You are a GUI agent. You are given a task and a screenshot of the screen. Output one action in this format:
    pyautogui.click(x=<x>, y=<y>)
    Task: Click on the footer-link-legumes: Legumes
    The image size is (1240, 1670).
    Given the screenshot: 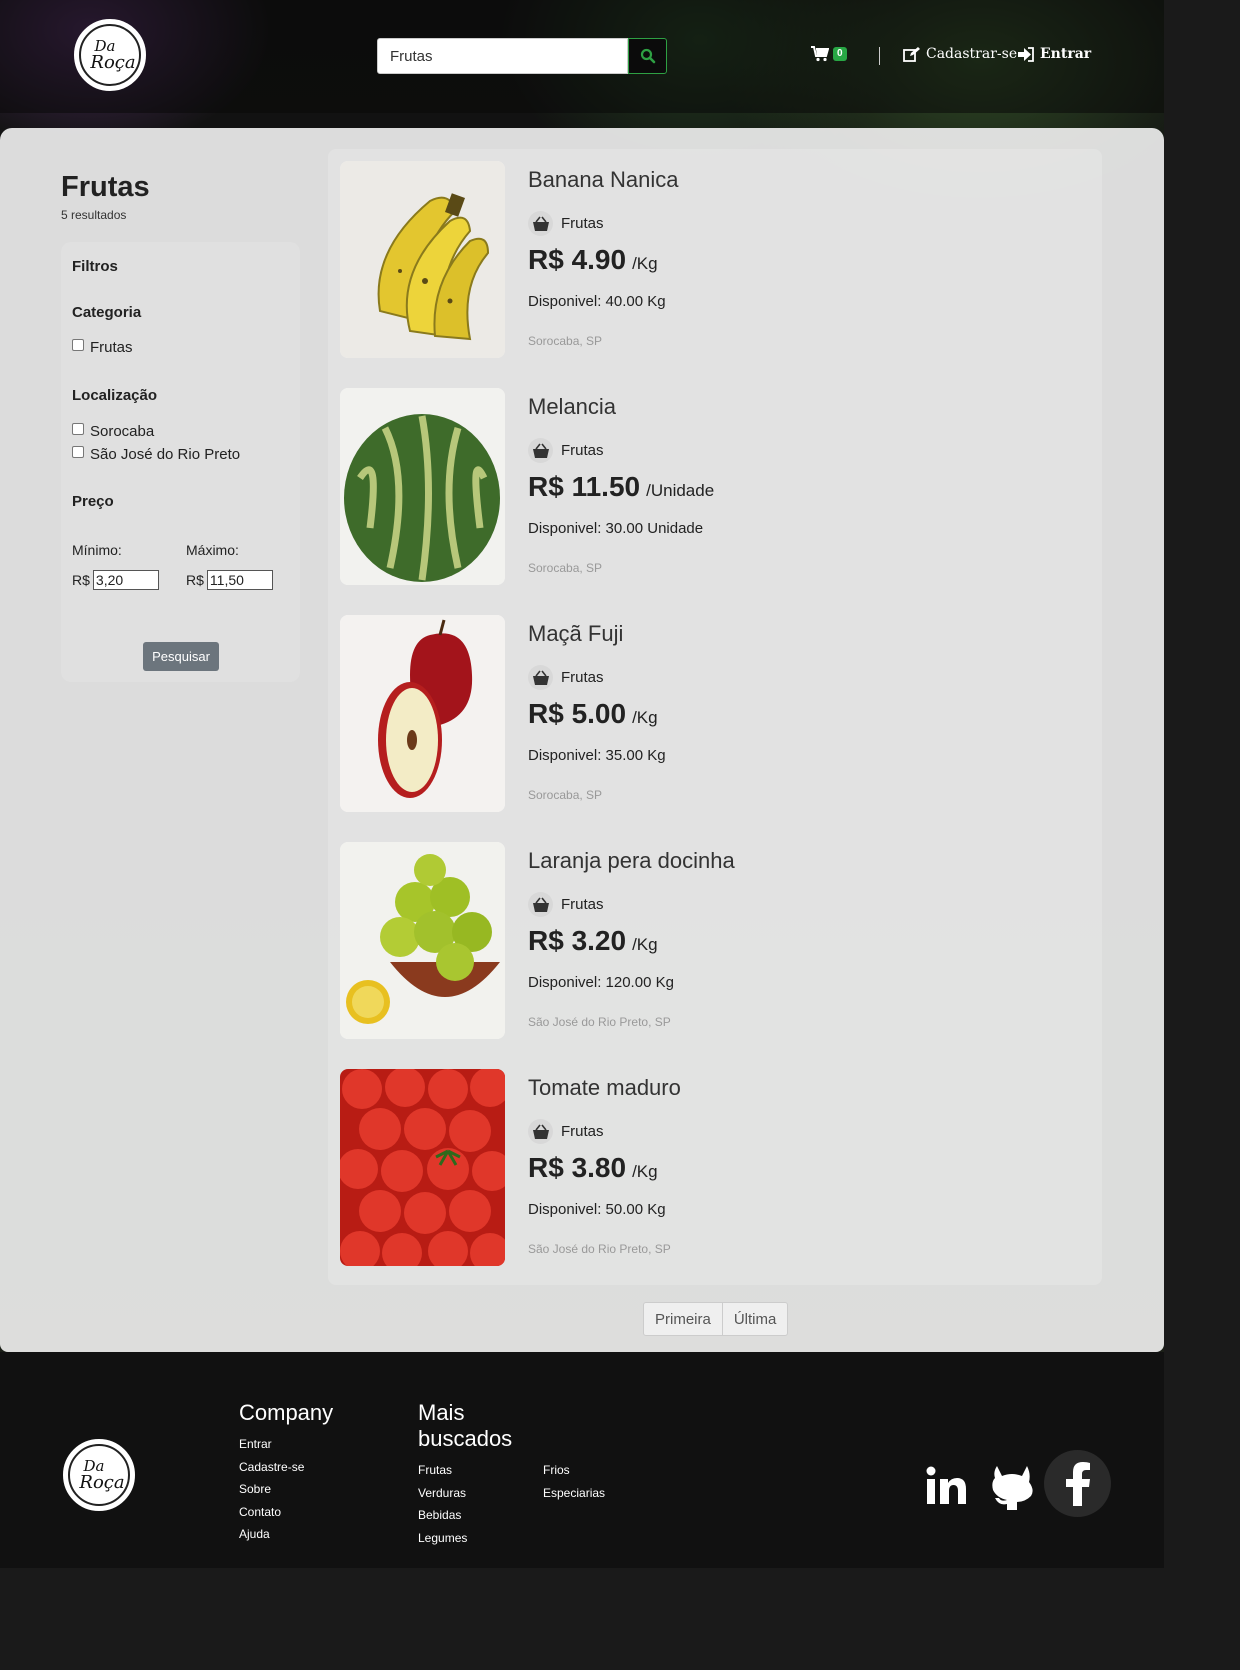 What is the action you would take?
    pyautogui.click(x=442, y=1538)
    